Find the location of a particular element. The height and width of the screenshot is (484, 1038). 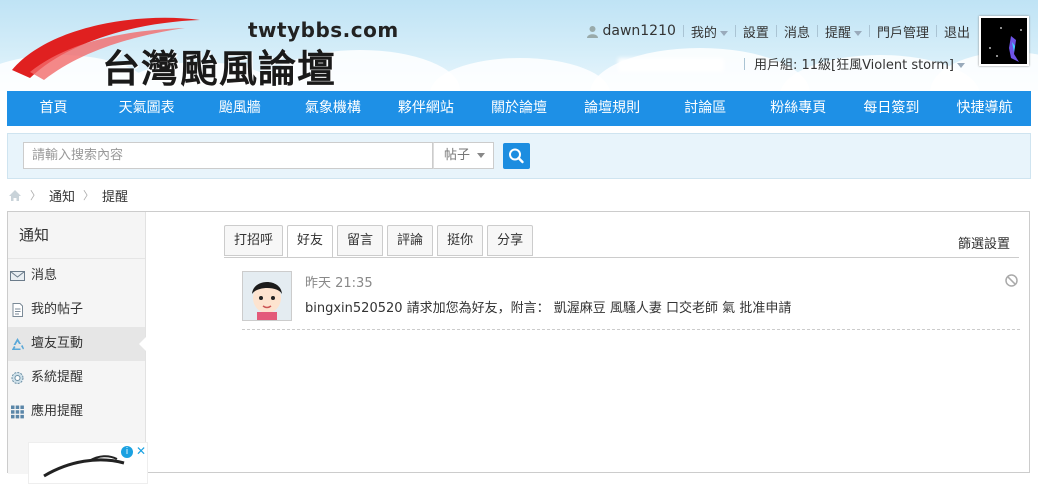

tab-greeting: 打招呼 is located at coordinates (254, 240).